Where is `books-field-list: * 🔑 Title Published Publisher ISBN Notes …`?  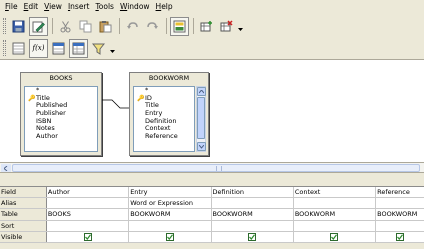
books-field-list: * 🔑 Title Published Publisher ISBN Notes … is located at coordinates (61, 119).